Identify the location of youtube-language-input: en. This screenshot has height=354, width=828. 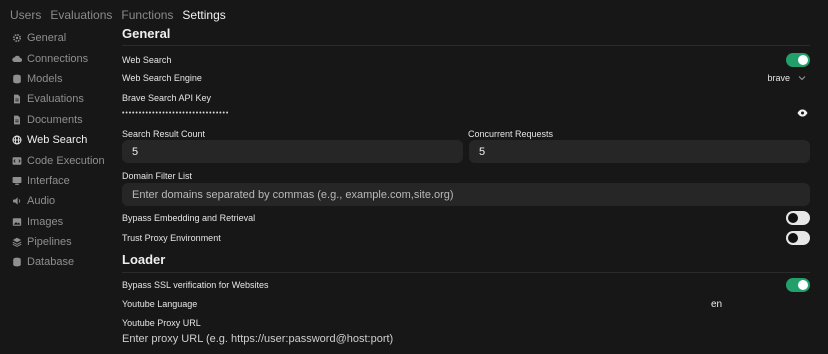
(716, 304).